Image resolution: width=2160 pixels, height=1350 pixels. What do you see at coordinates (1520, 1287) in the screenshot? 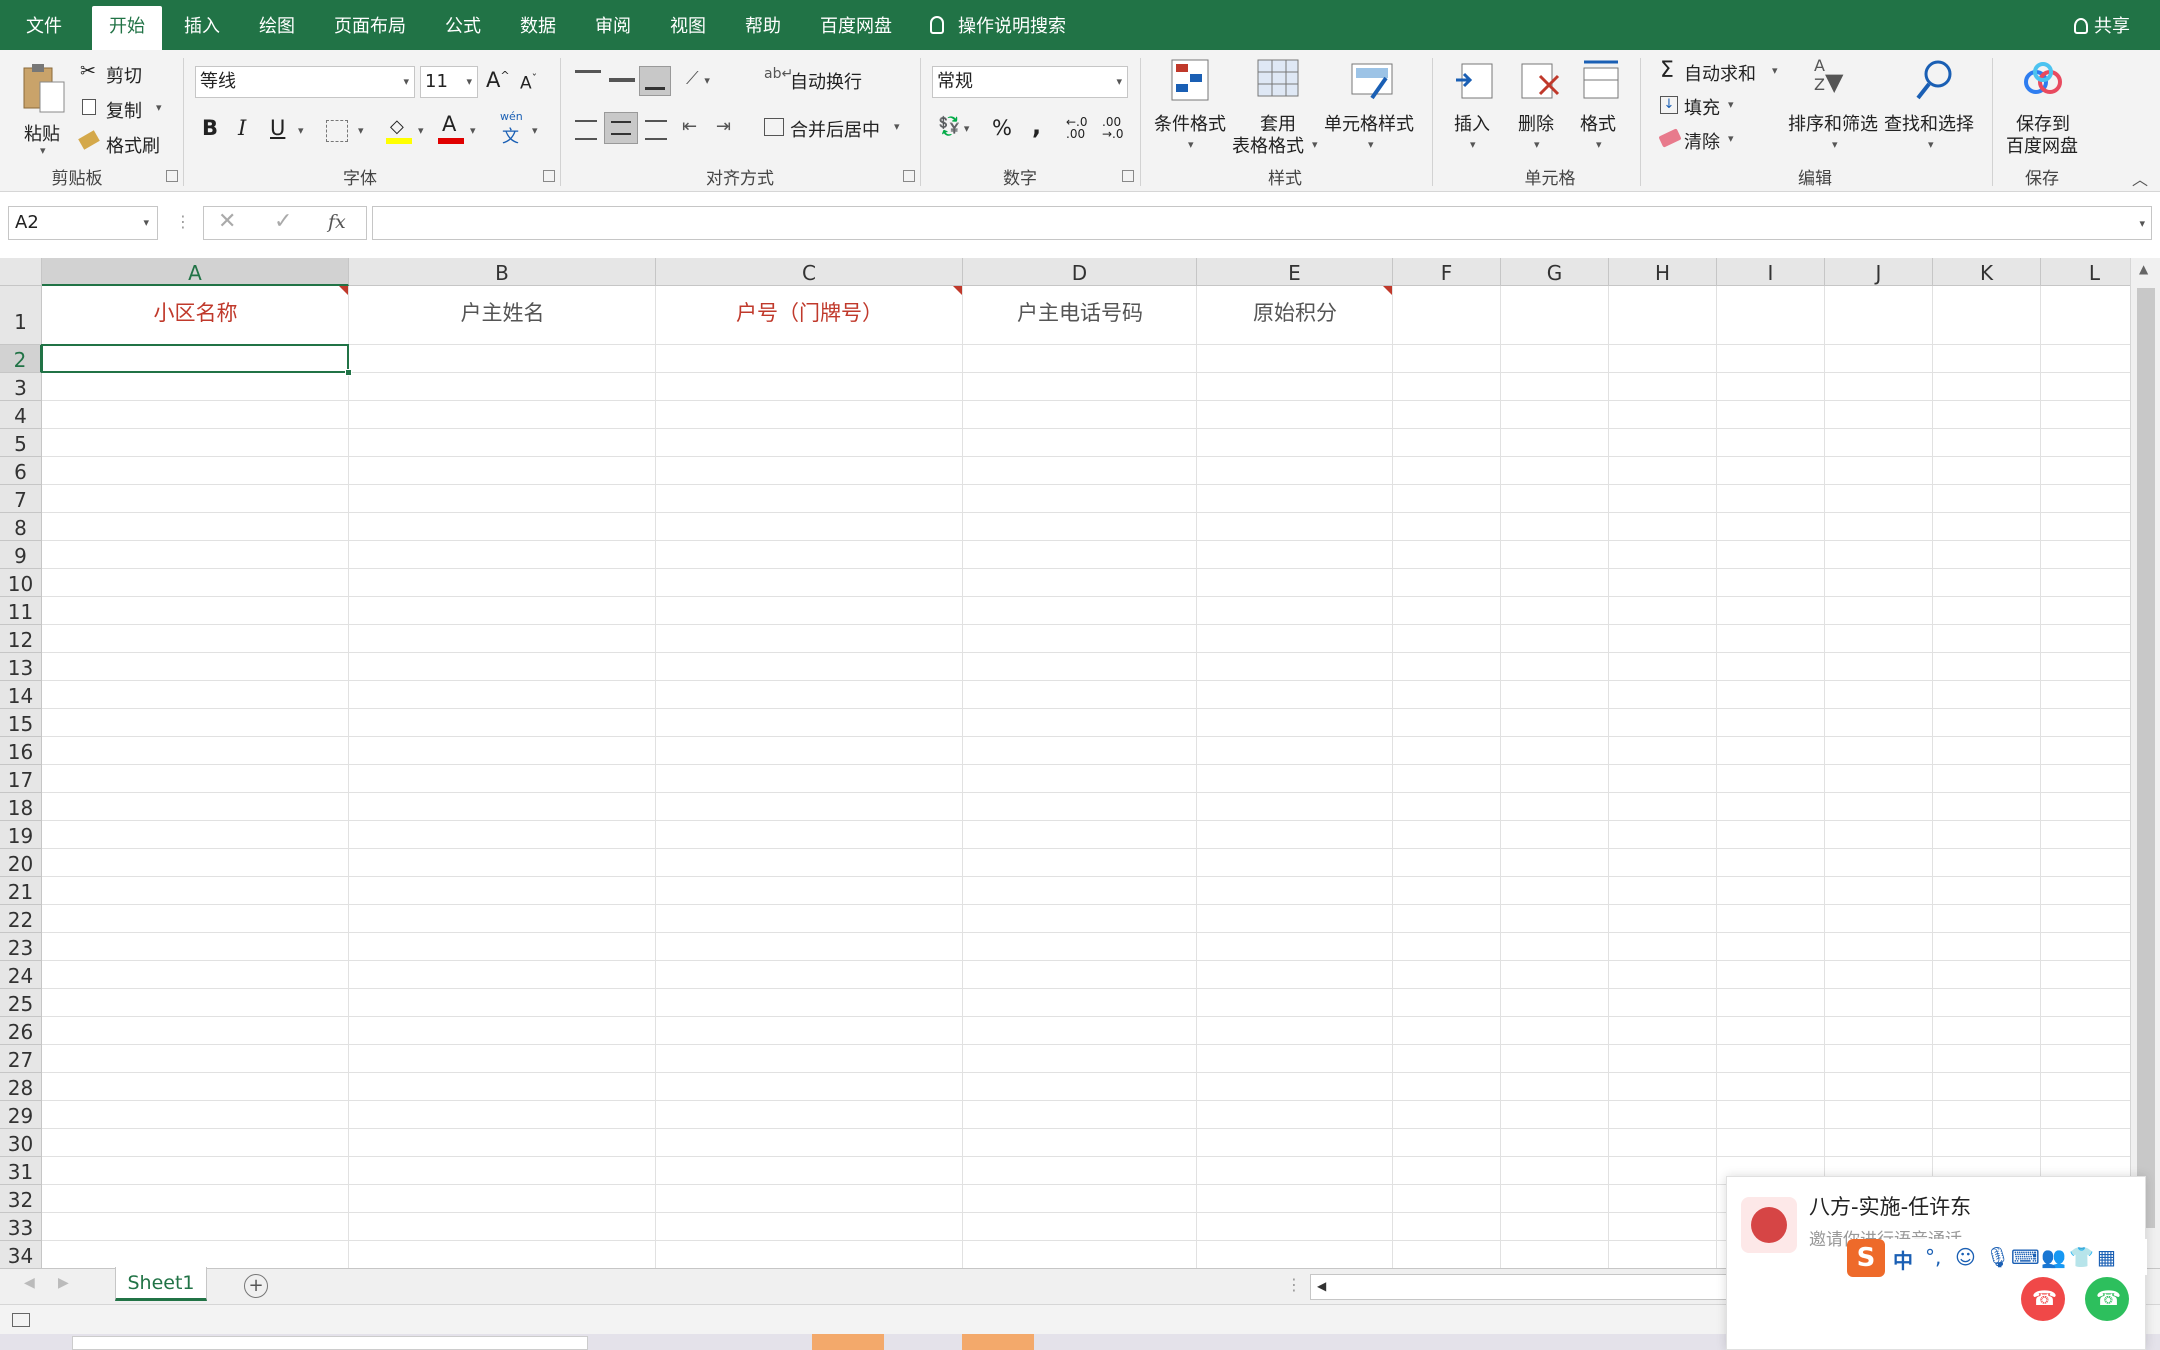
I see `horizontal-scrollbar: ◀` at bounding box center [1520, 1287].